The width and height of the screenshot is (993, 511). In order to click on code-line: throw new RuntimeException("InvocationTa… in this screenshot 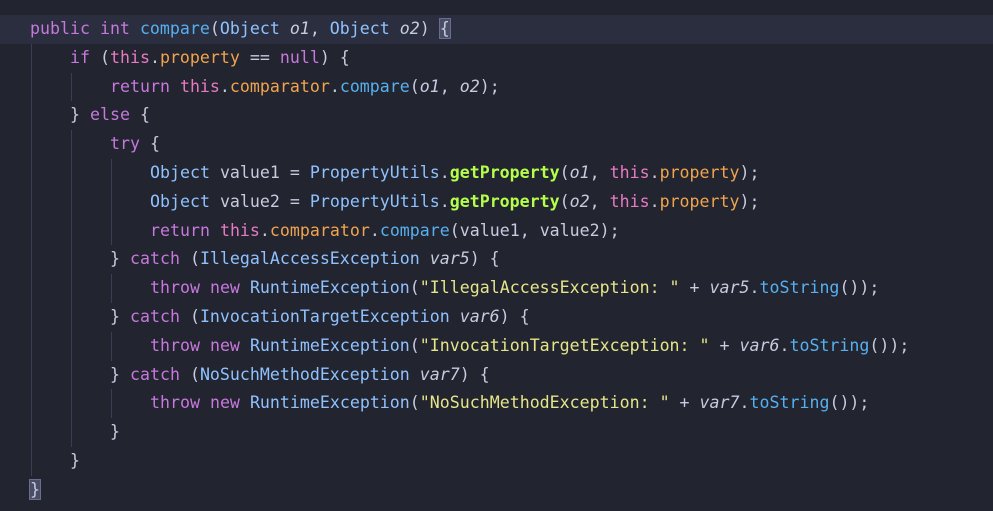, I will do `click(496, 346)`.